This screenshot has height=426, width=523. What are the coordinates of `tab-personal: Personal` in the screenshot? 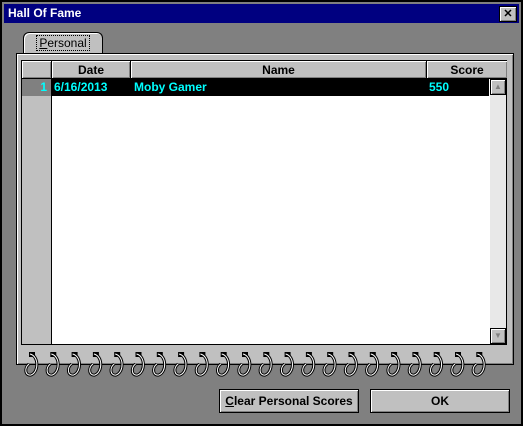 It's located at (63, 43).